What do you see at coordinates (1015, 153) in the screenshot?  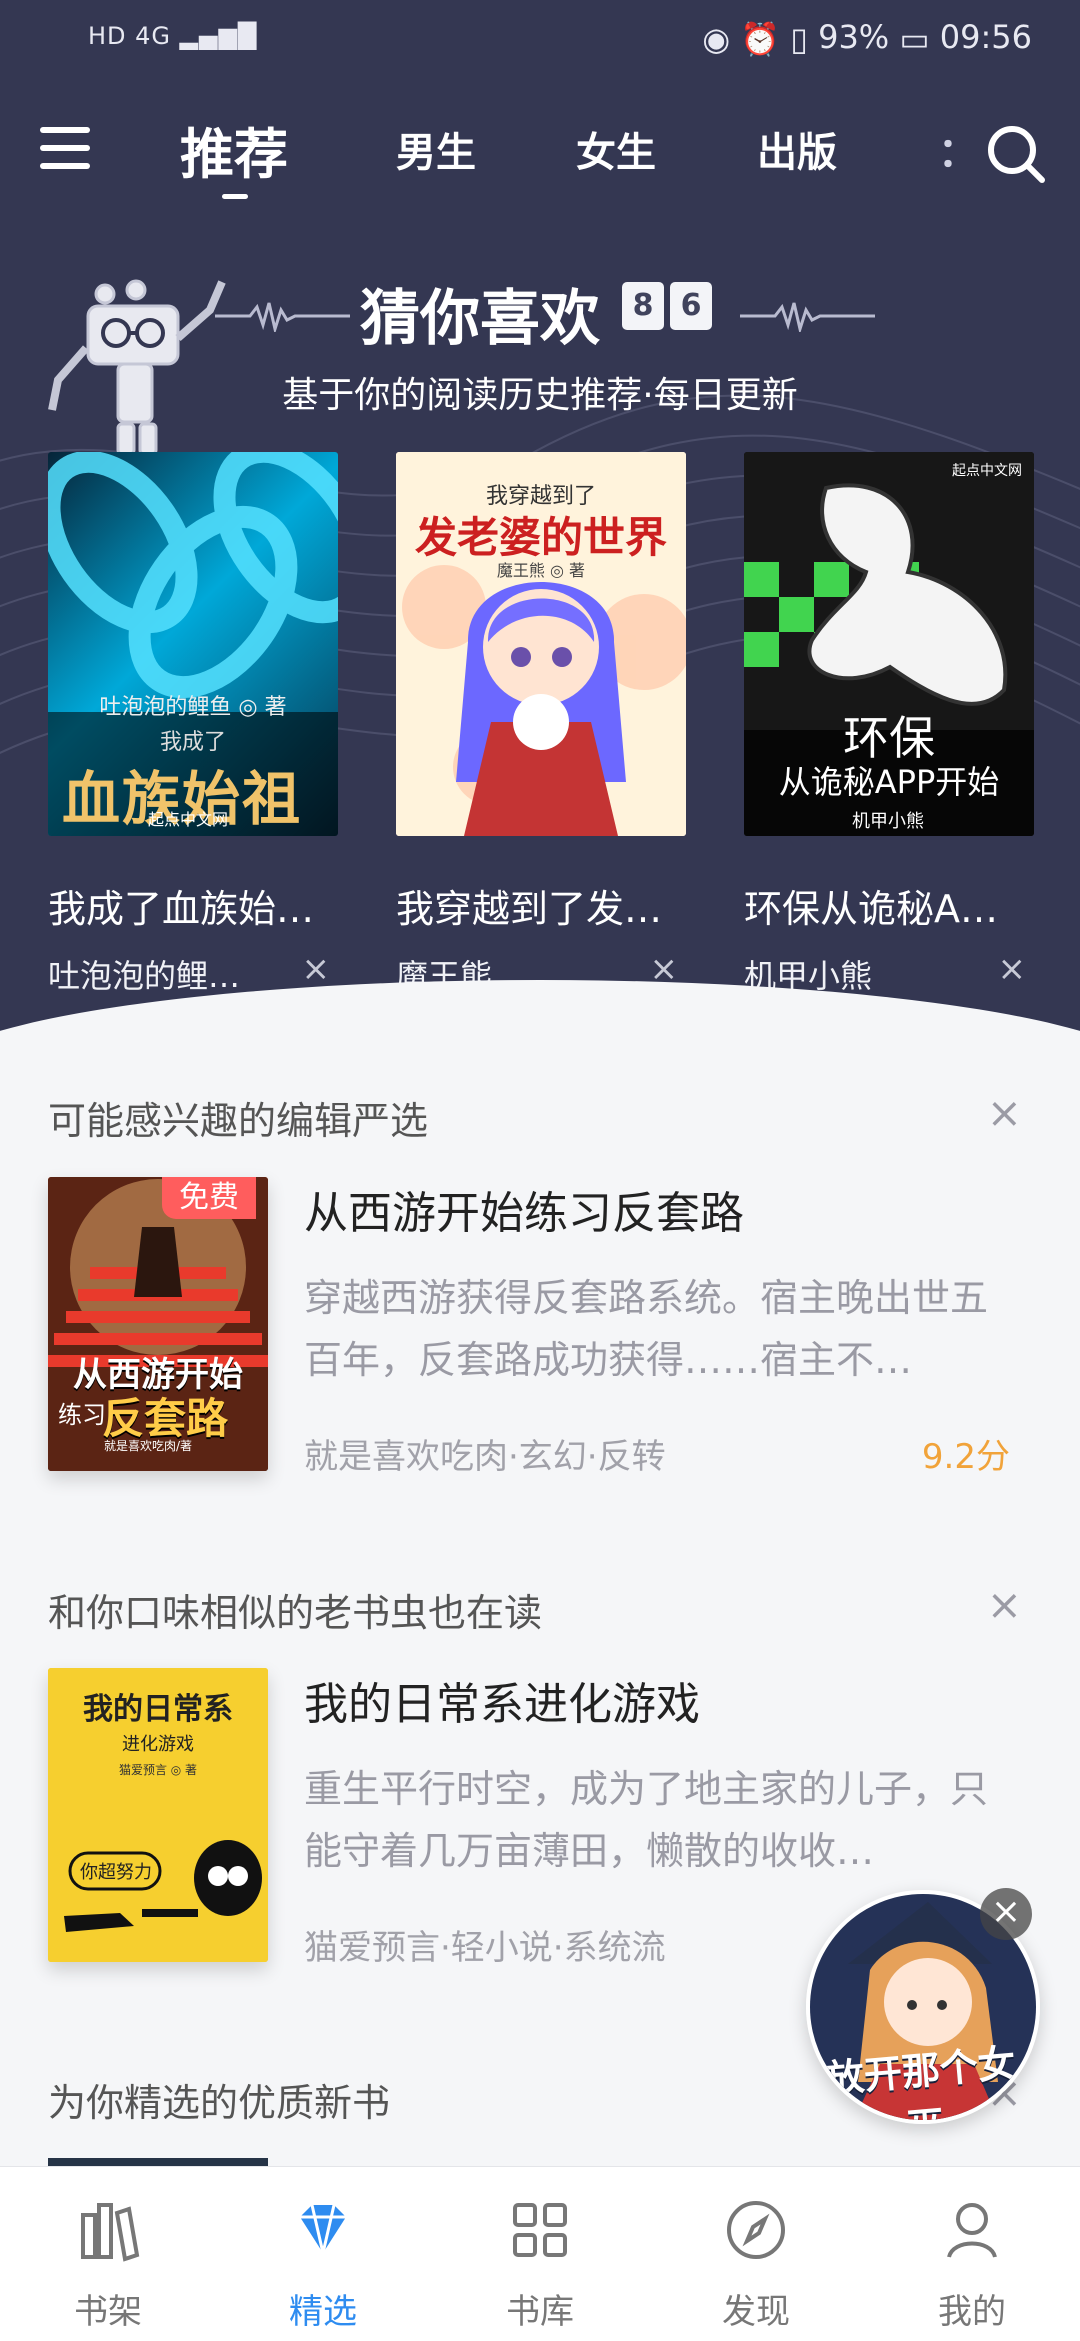 I see `search-icon` at bounding box center [1015, 153].